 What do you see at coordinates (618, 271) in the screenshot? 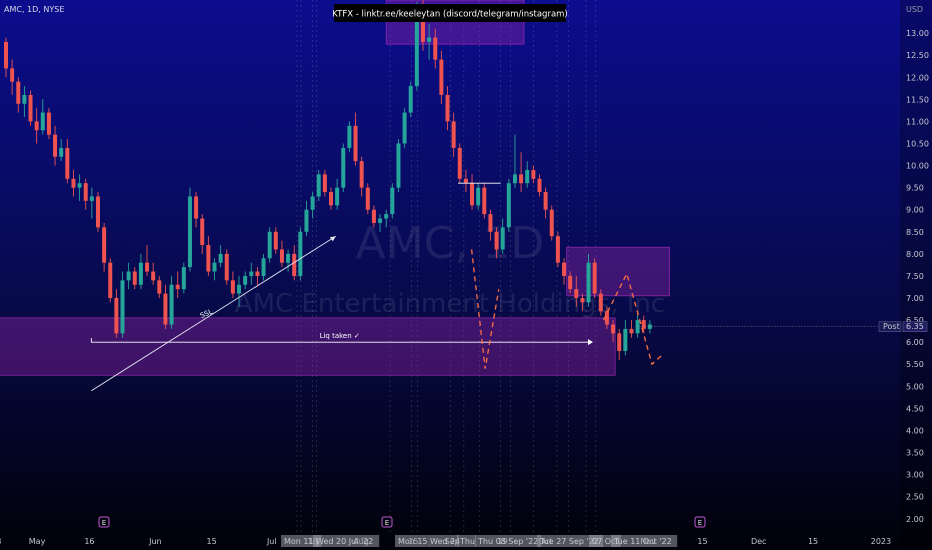
I see `target-supply-zone` at bounding box center [618, 271].